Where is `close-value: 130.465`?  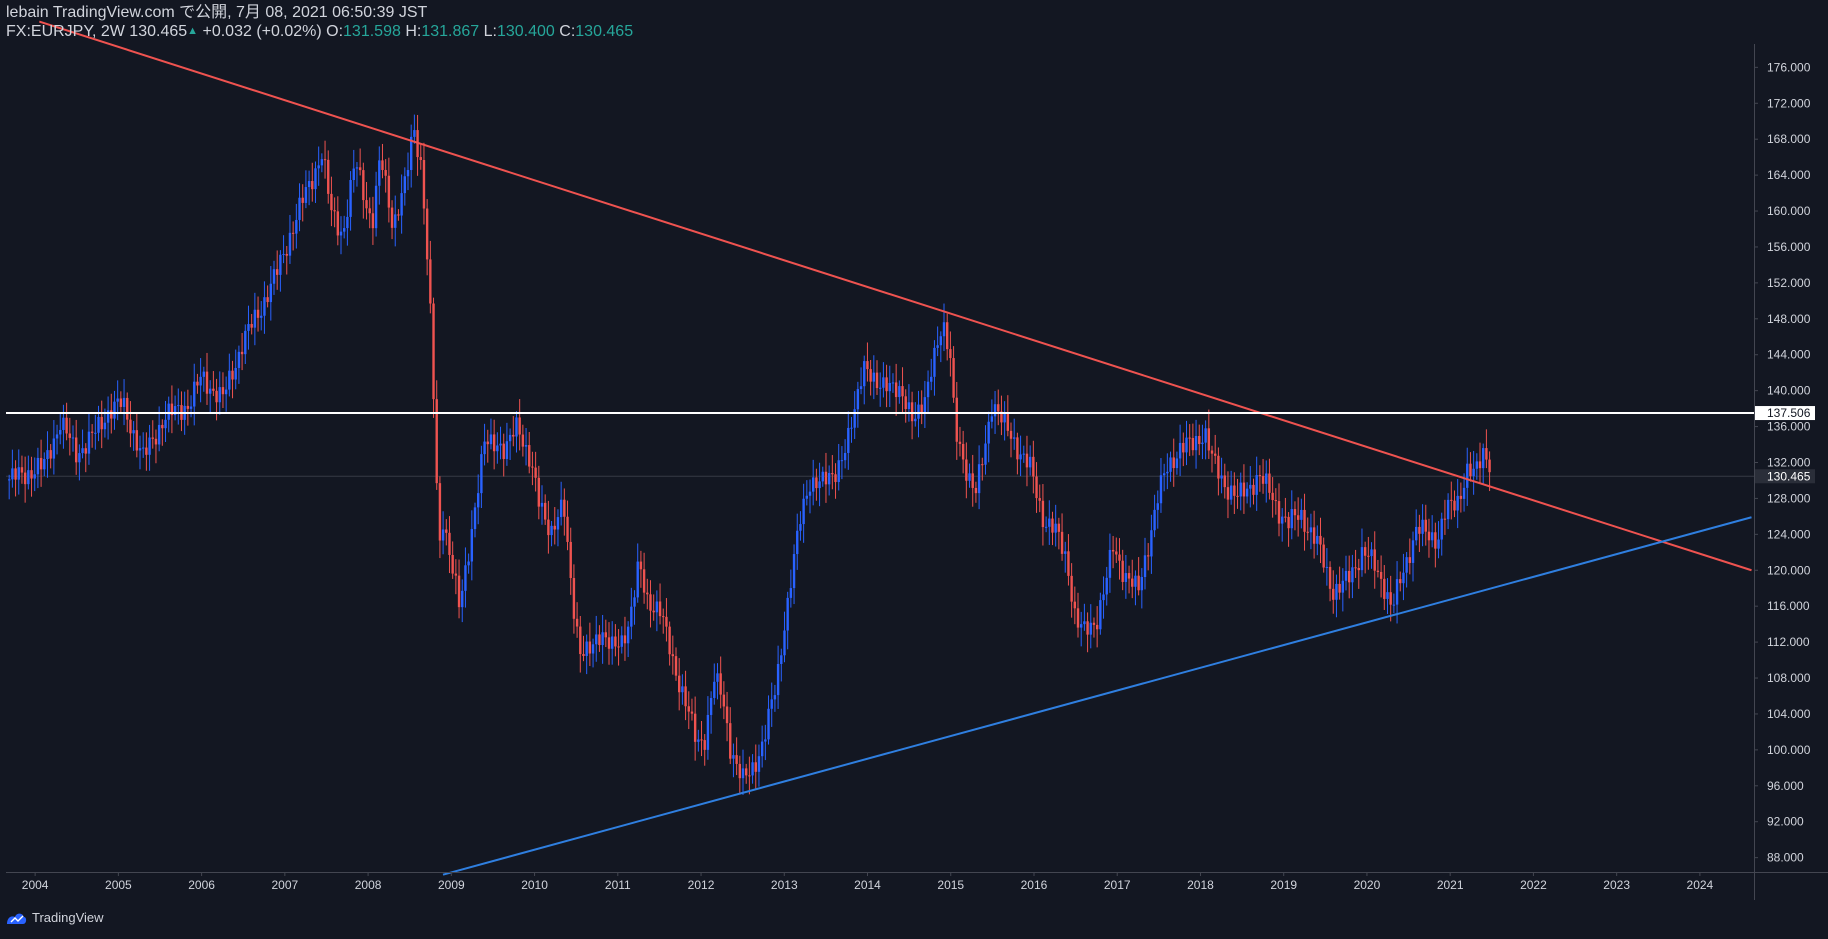 close-value: 130.465 is located at coordinates (604, 31).